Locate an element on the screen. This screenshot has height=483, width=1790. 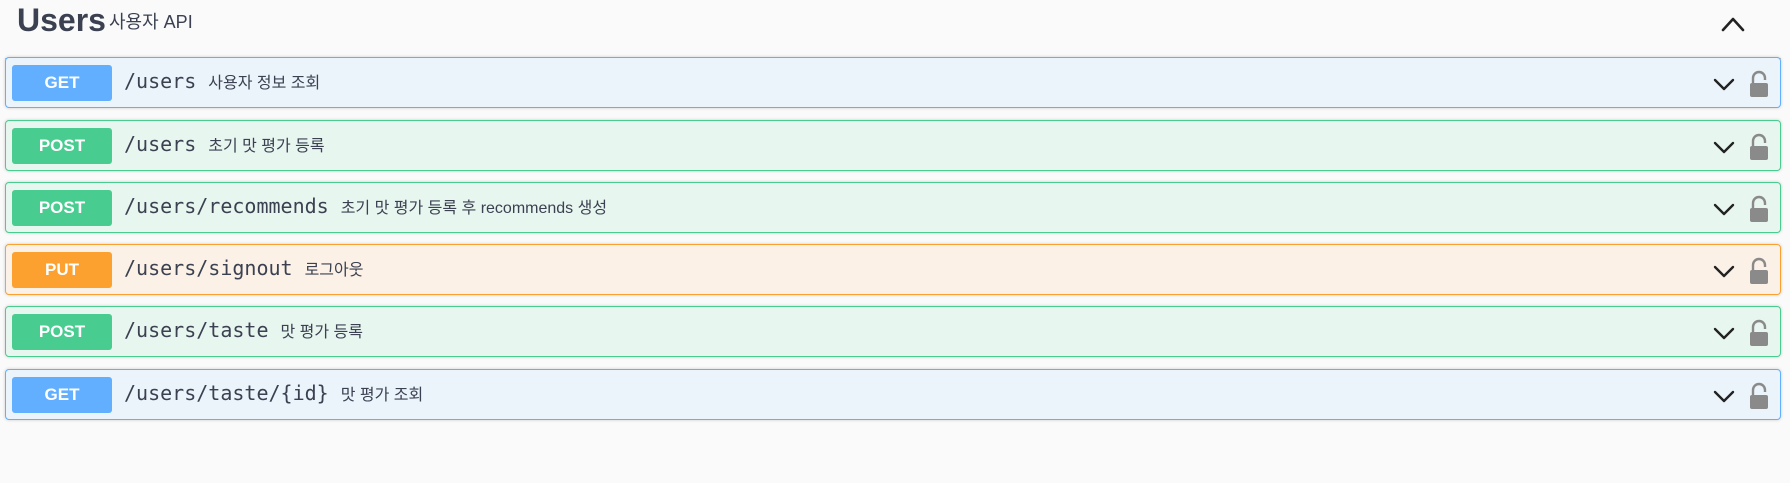
operation-summary: 초기 맛 평가 등록 후 recommends 생성 is located at coordinates (474, 208).